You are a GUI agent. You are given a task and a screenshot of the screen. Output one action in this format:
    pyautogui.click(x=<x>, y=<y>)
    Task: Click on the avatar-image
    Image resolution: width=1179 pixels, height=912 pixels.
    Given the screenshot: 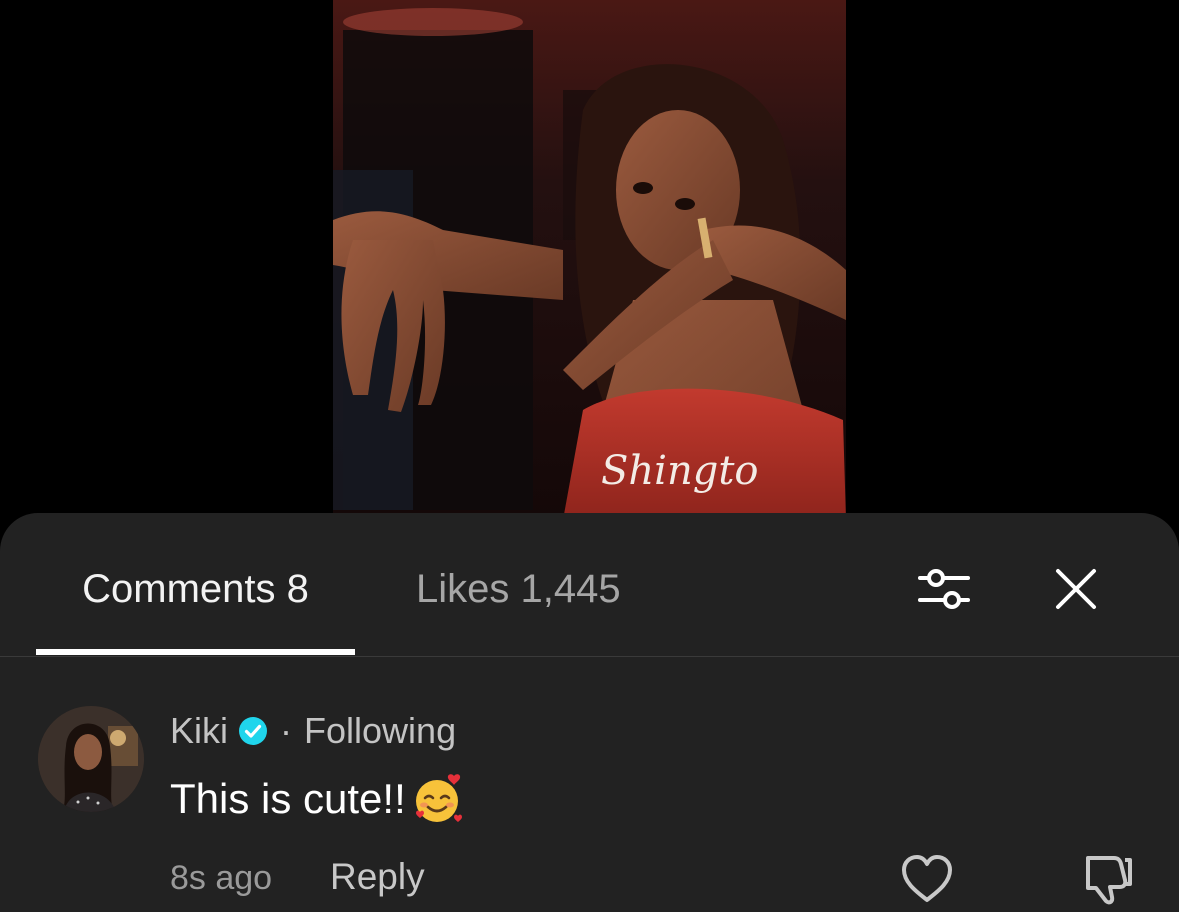 What is the action you would take?
    pyautogui.click(x=91, y=759)
    